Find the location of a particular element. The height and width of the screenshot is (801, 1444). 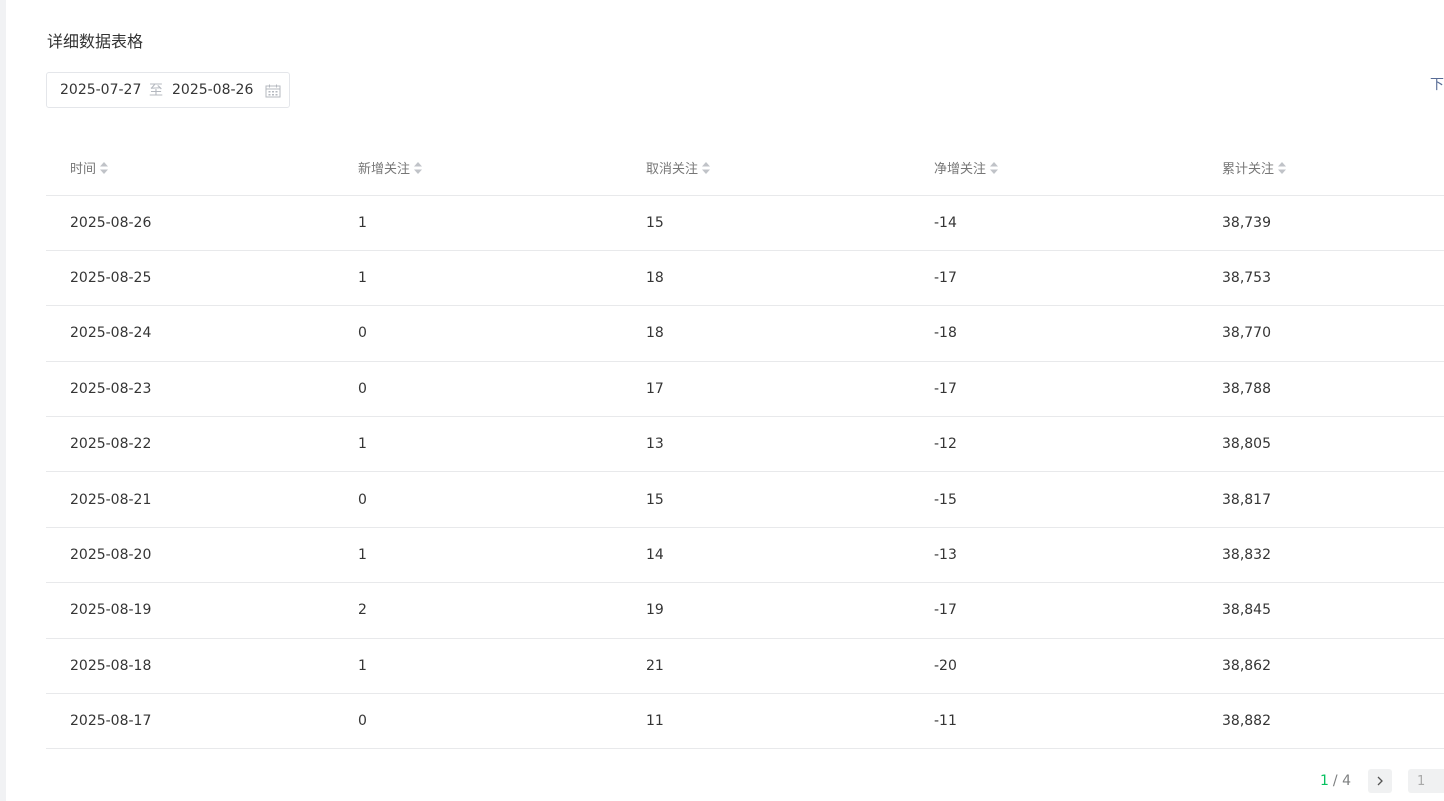

table-cell: 2025-08-23 is located at coordinates (190, 389).